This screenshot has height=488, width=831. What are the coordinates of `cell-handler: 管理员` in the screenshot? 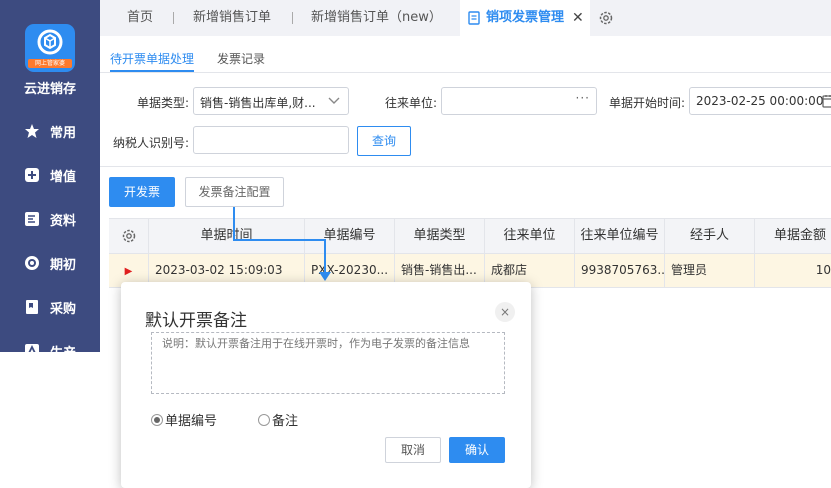 It's located at (710, 270).